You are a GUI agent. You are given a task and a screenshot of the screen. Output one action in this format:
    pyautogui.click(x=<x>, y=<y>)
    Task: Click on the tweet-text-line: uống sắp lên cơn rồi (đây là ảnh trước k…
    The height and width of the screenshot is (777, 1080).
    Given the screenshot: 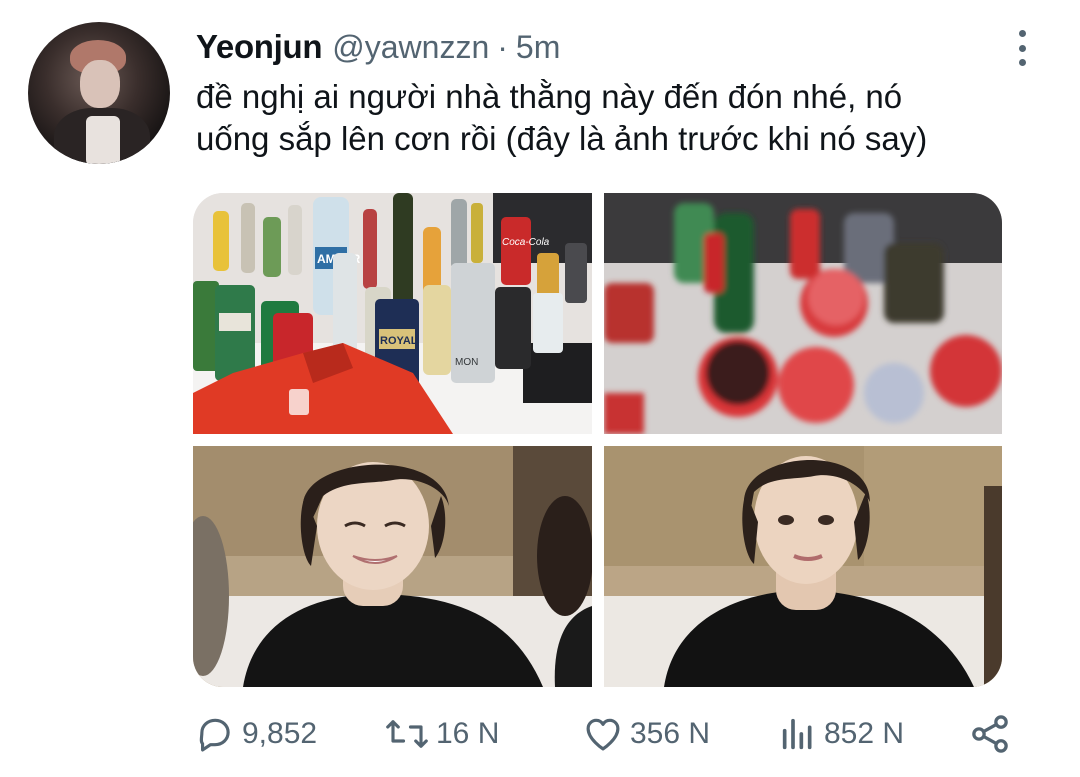 What is the action you would take?
    pyautogui.click(x=562, y=138)
    